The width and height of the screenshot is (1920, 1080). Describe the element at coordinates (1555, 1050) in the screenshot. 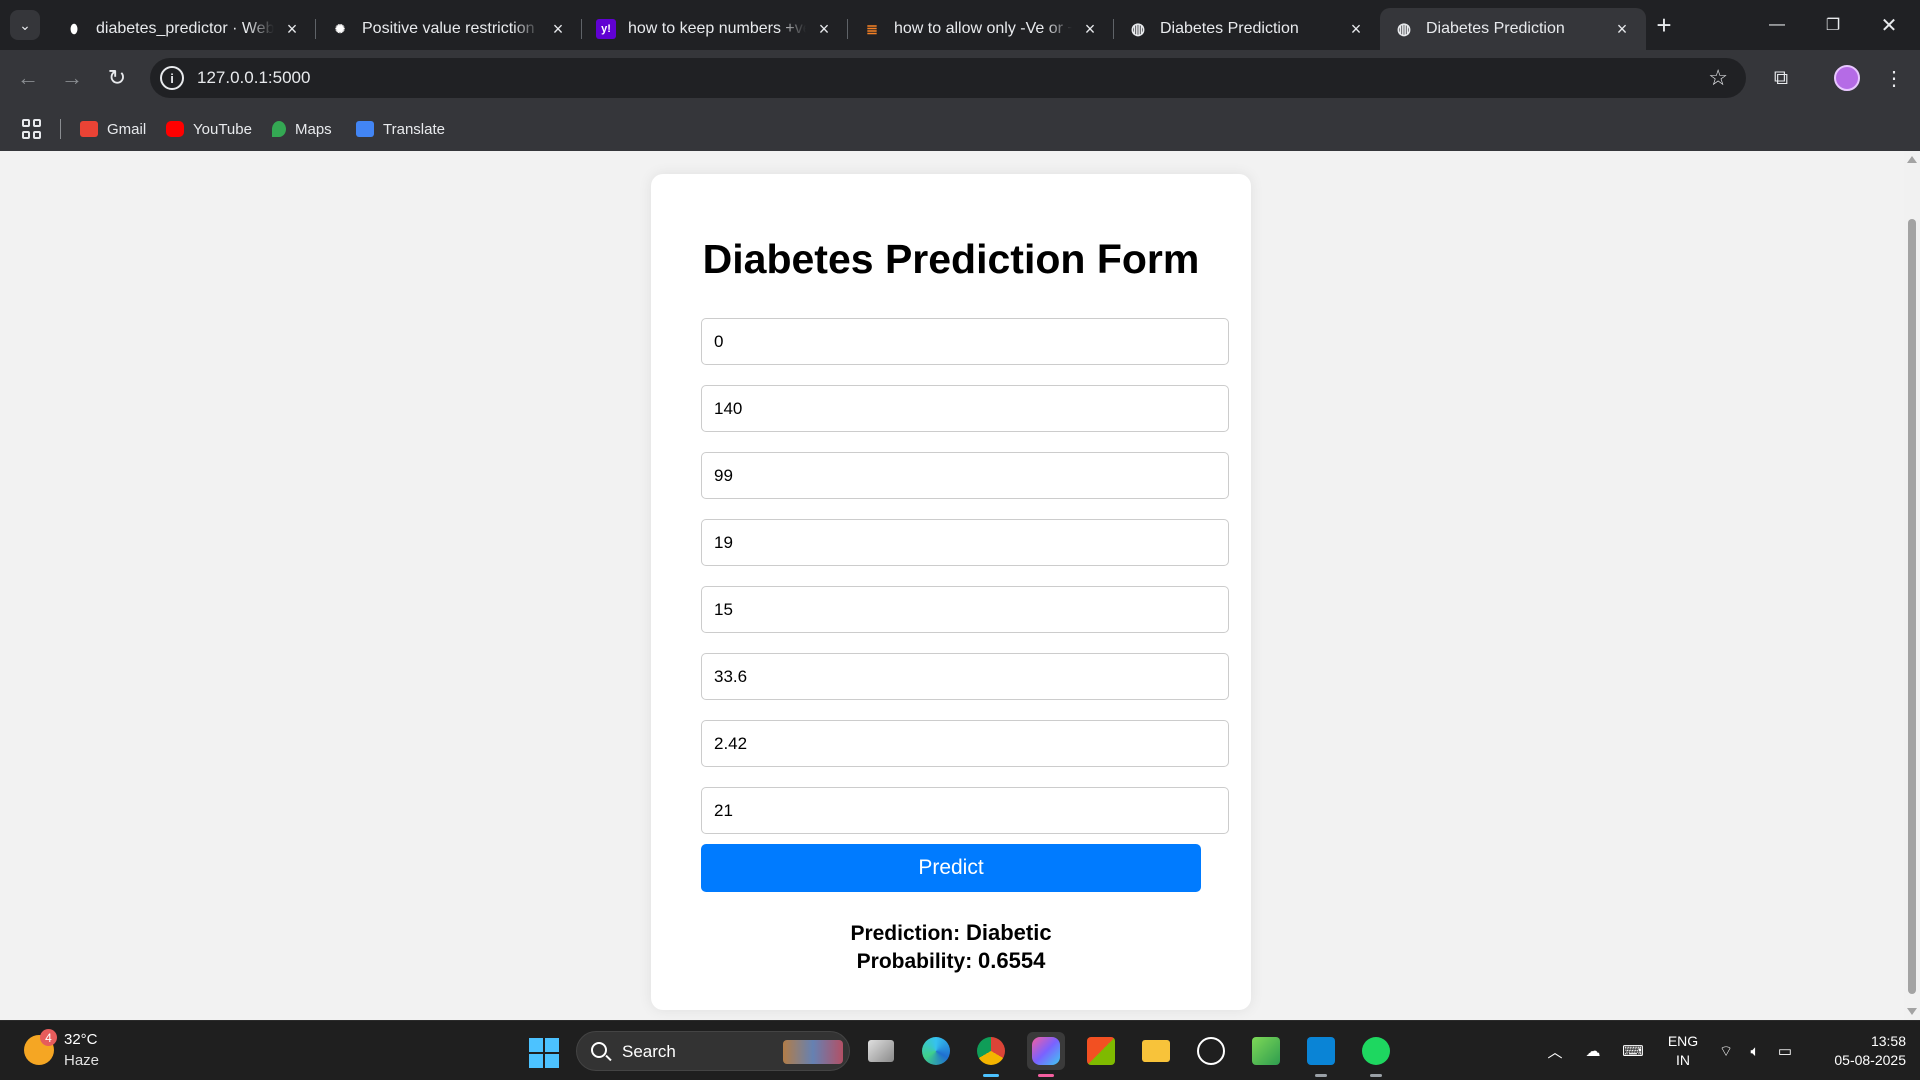

I see `show-hidden-icons-icon: ︿` at that location.